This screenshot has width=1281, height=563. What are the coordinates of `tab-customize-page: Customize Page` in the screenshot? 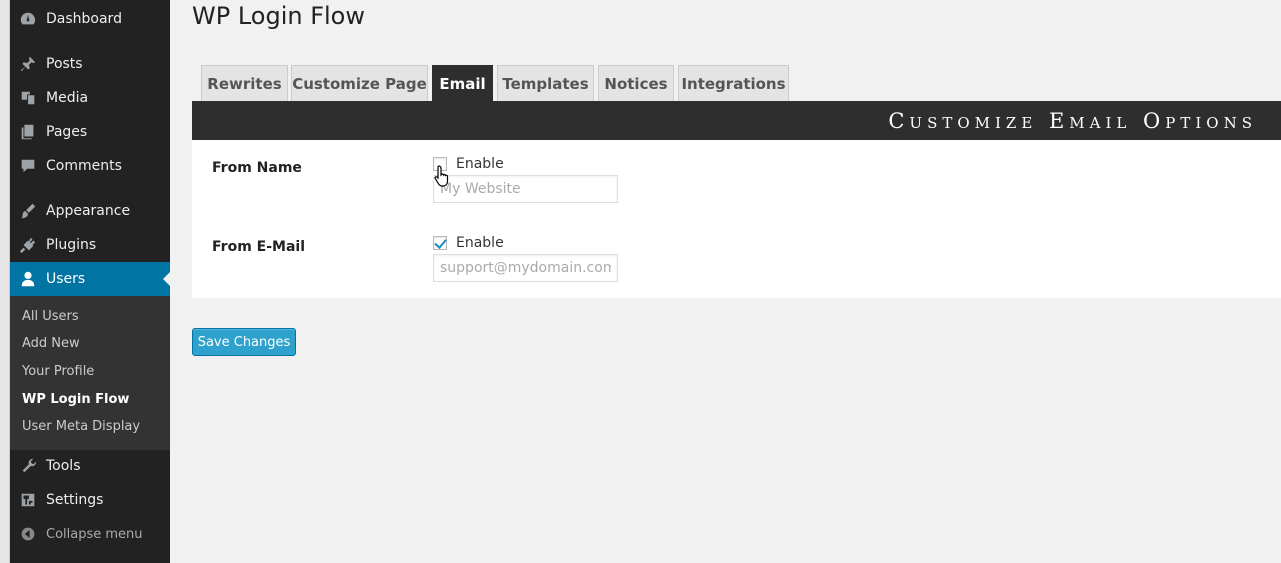 It's located at (359, 83).